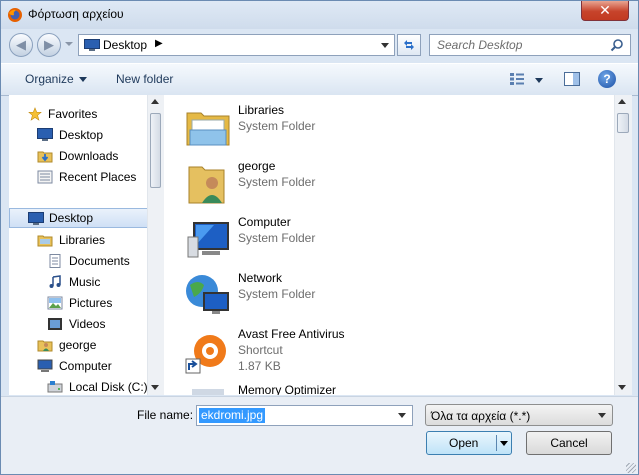 This screenshot has height=475, width=639. Describe the element at coordinates (49, 79) in the screenshot. I see `organize-label: Organize` at that location.